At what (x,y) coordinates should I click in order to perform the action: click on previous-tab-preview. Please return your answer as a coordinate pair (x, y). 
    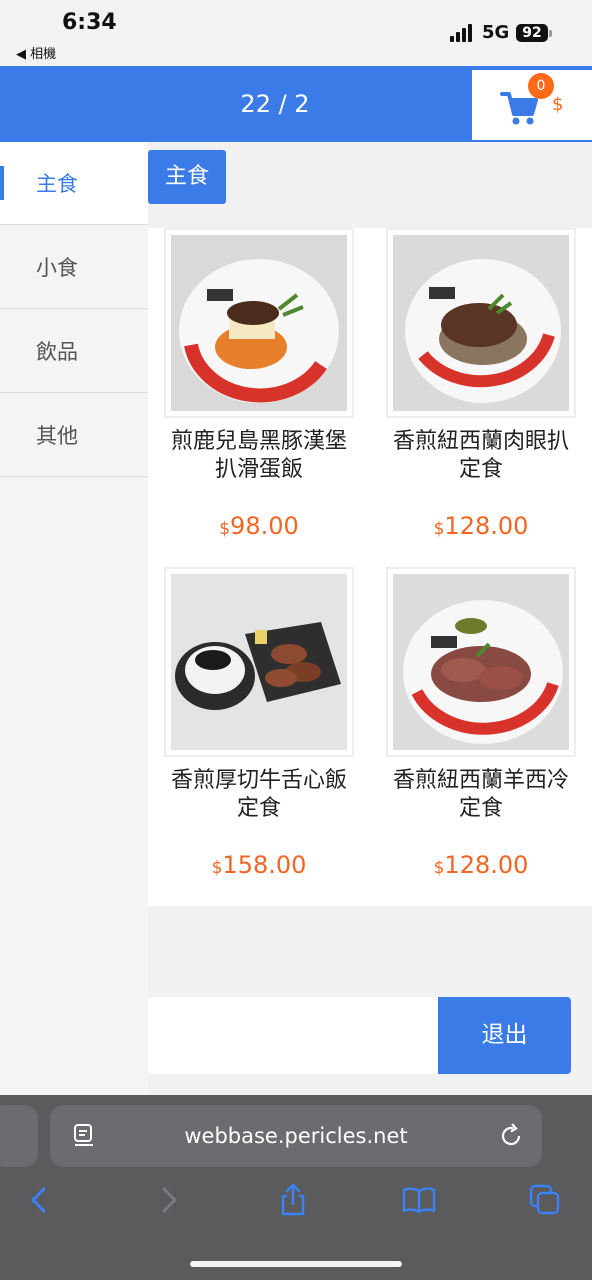
    Looking at the image, I should click on (19, 1136).